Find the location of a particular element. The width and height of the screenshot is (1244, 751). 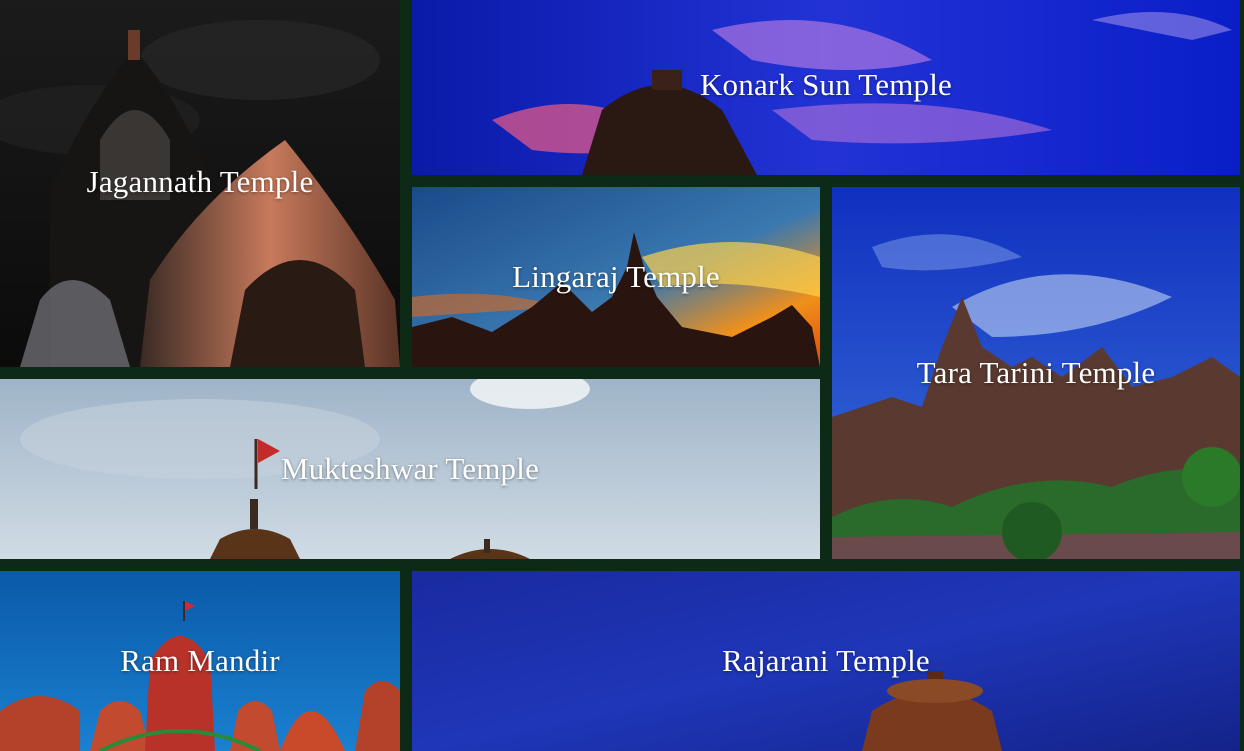

tile-label: Jagannath Temple is located at coordinates (200, 181).